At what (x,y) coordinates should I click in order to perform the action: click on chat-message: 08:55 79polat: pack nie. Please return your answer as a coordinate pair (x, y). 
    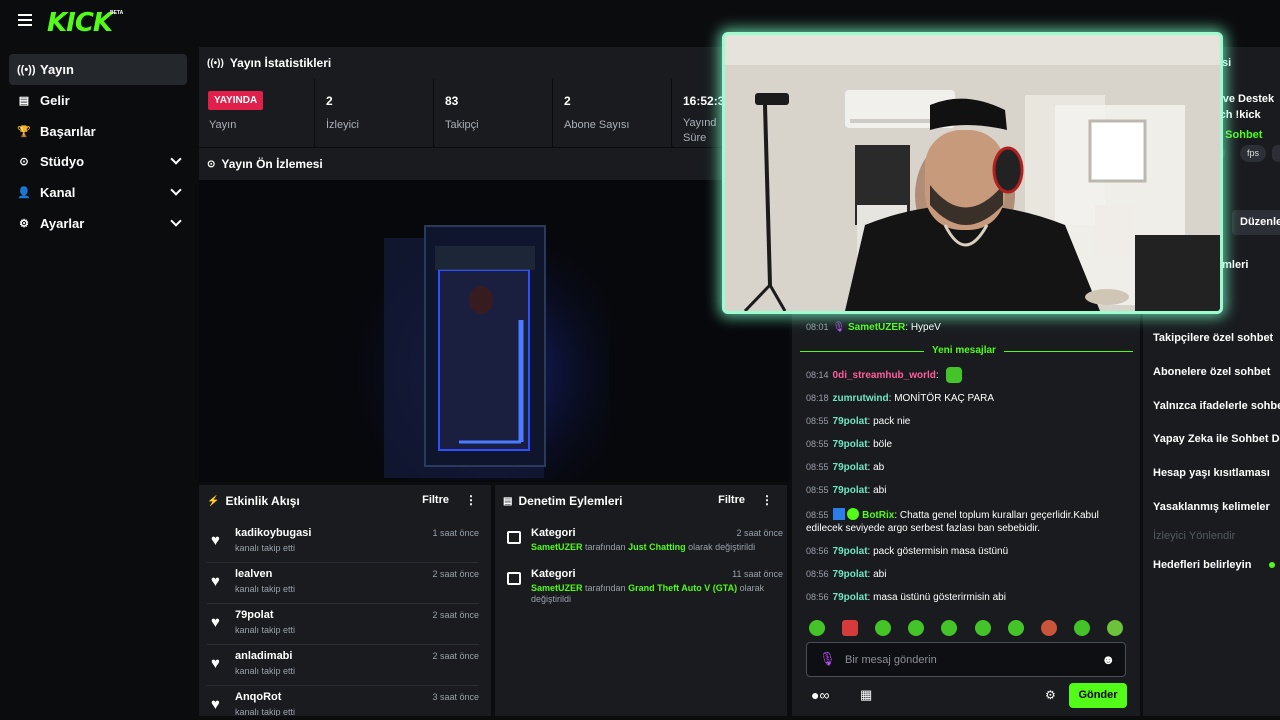
    Looking at the image, I should click on (858, 421).